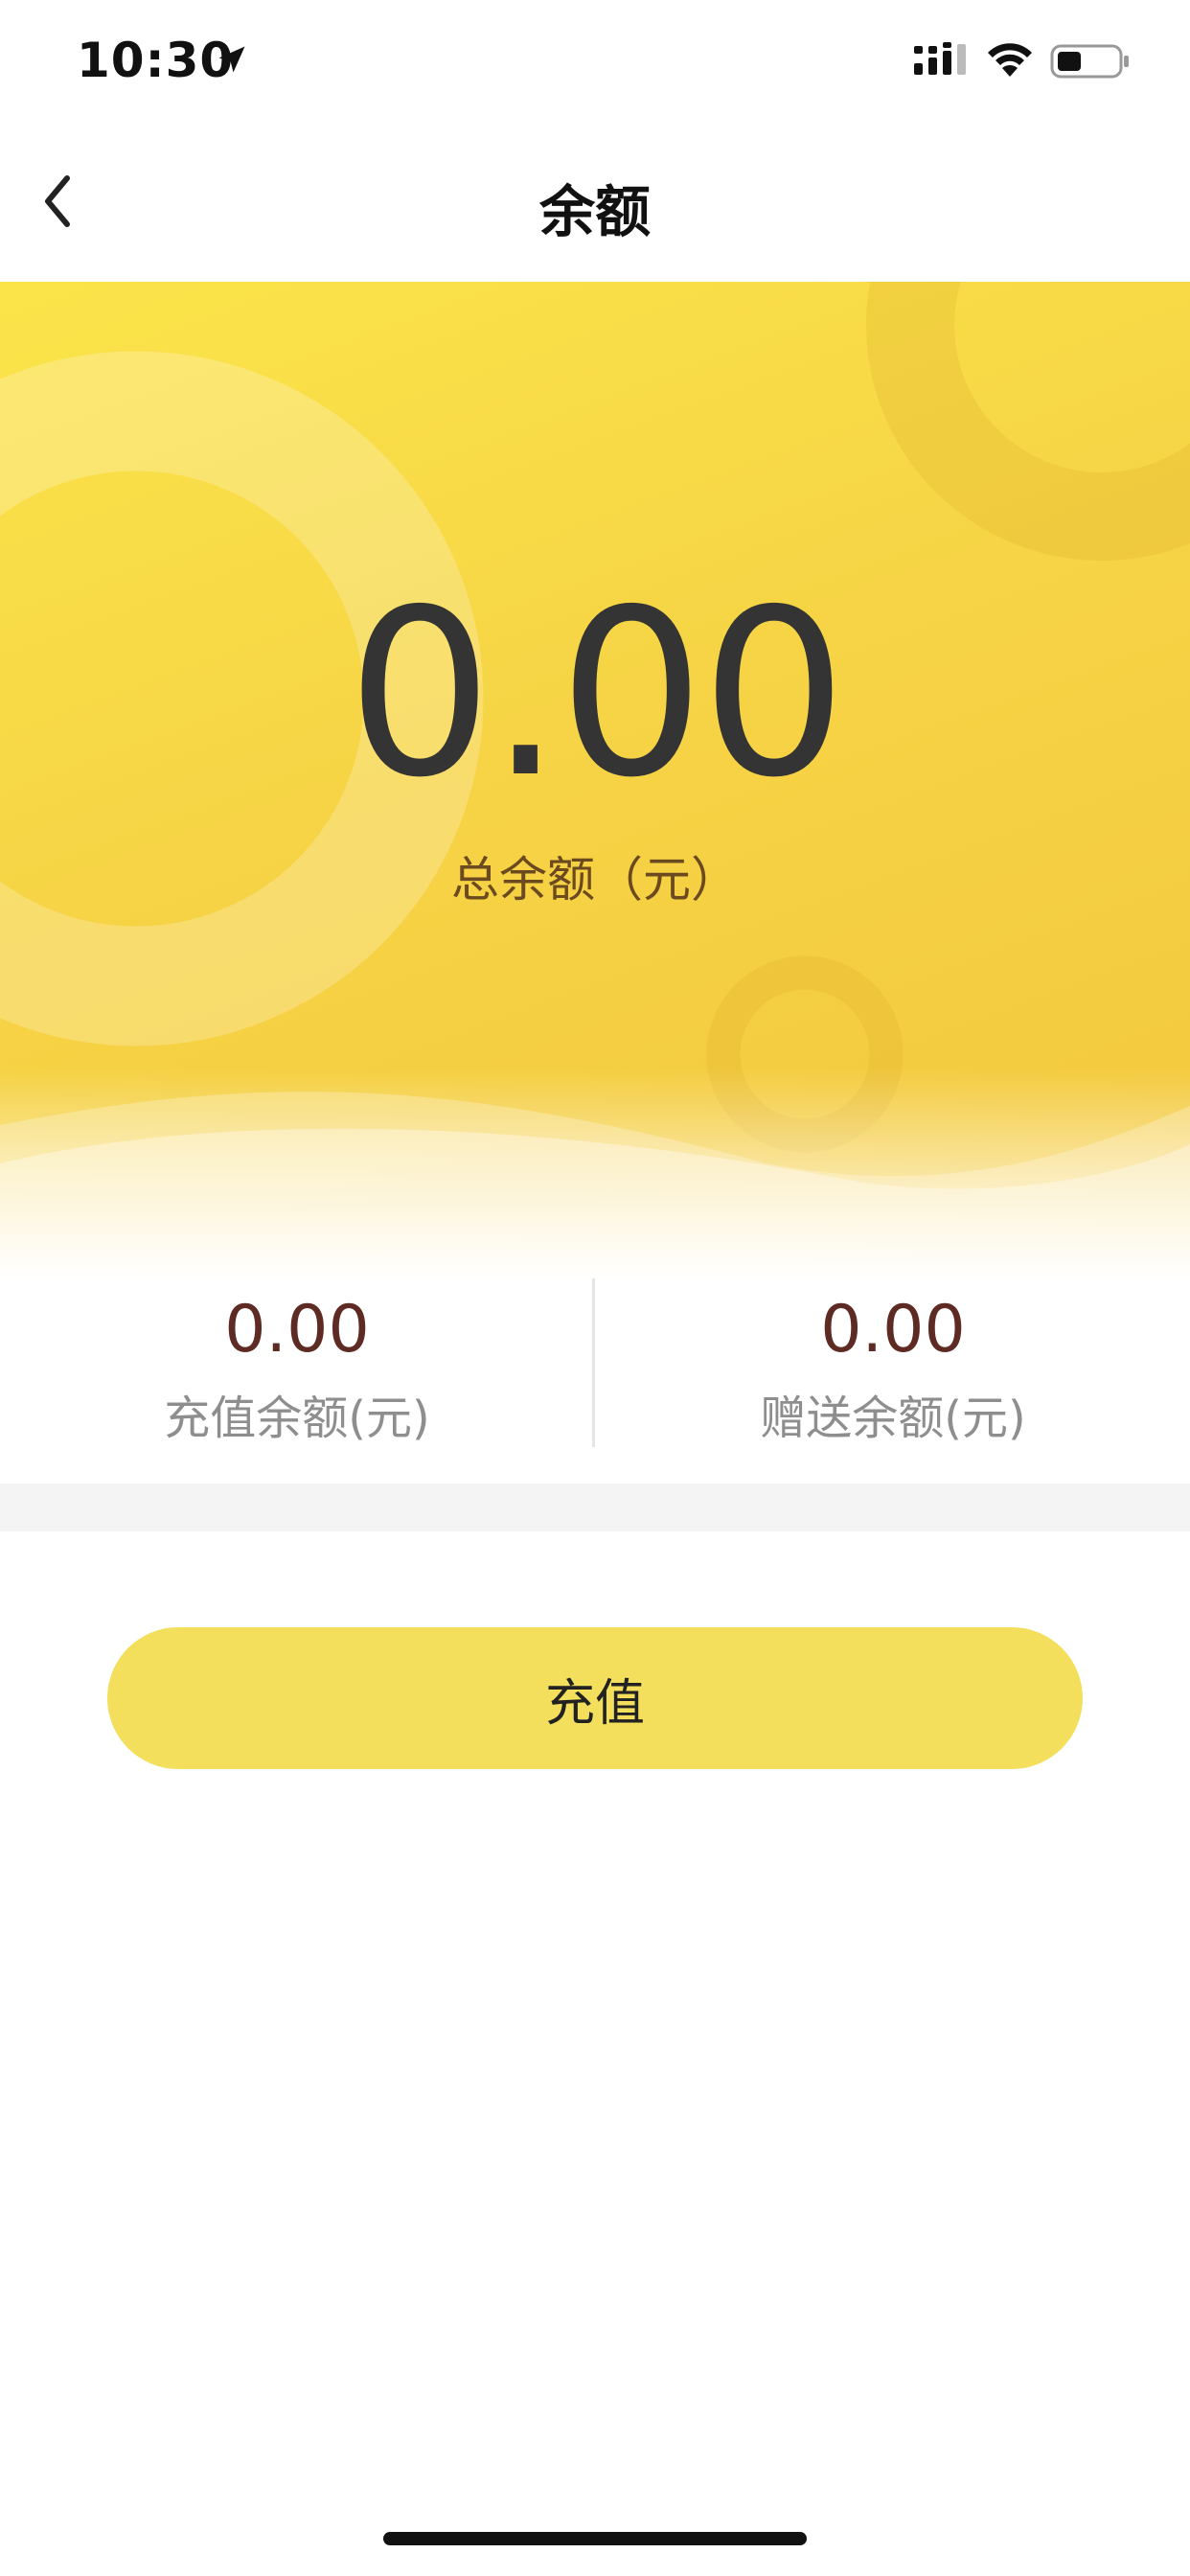  Describe the element at coordinates (593, 1362) in the screenshot. I see `divider` at that location.